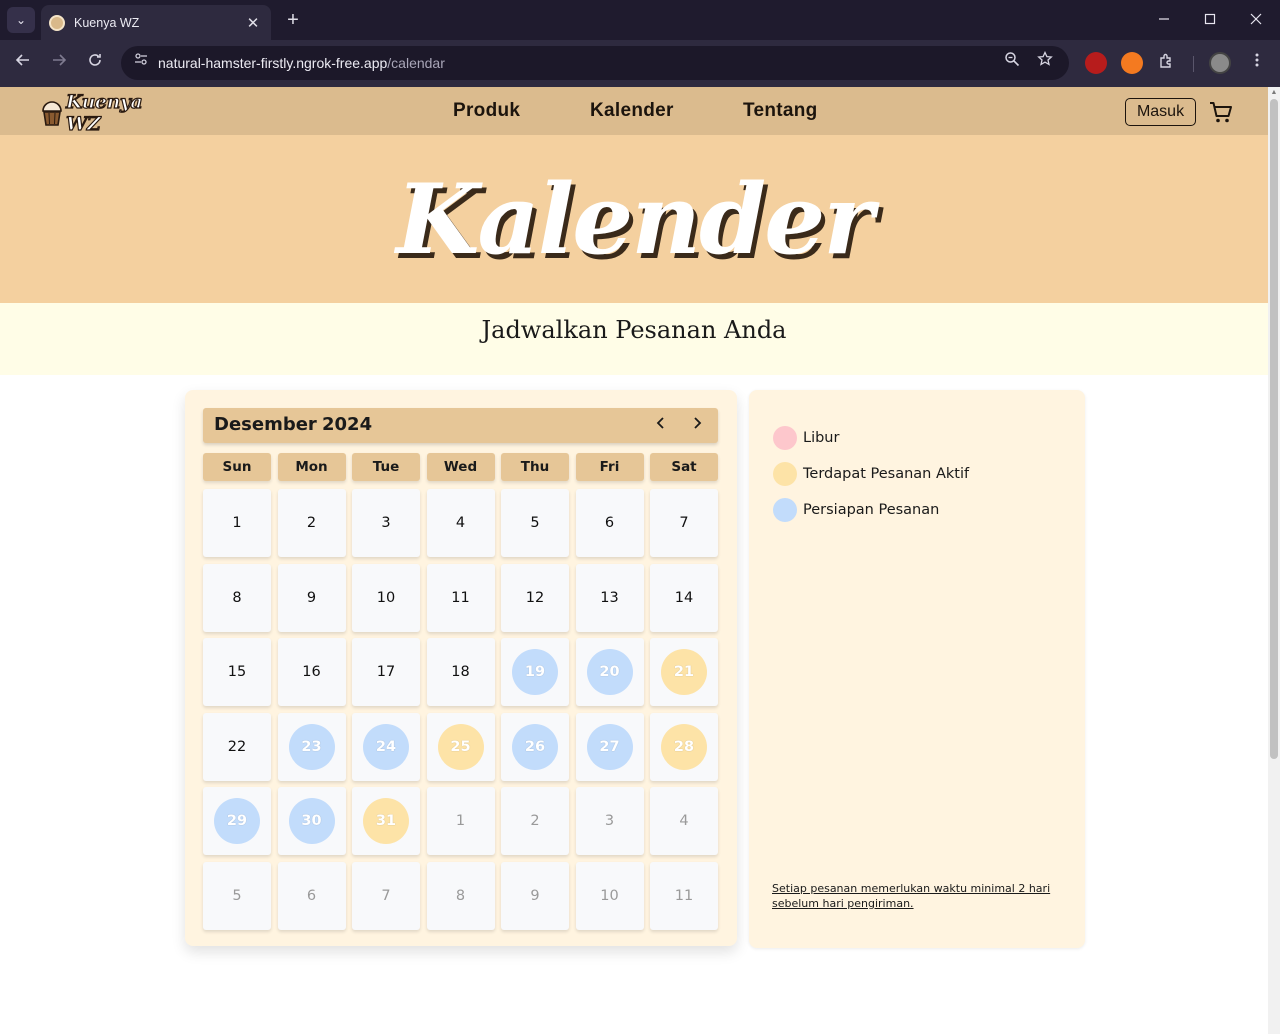 Image resolution: width=1280 pixels, height=1034 pixels. What do you see at coordinates (141, 63) in the screenshot?
I see `site-settings-icon` at bounding box center [141, 63].